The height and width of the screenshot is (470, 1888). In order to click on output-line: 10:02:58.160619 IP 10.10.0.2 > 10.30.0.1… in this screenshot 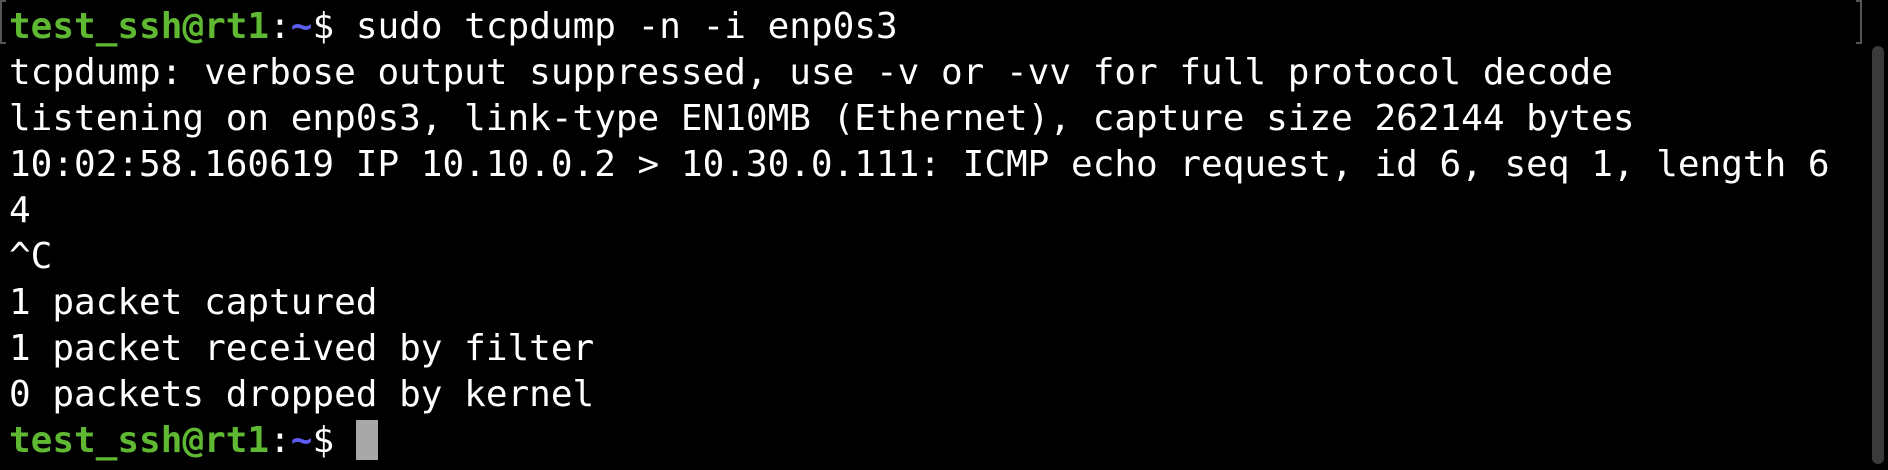, I will do `click(919, 164)`.